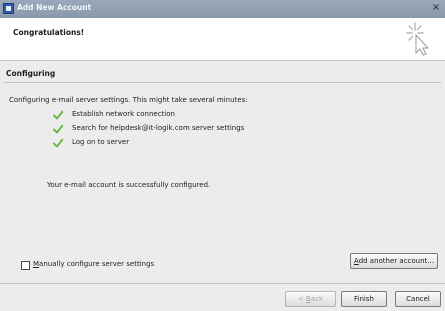  What do you see at coordinates (8, 8) in the screenshot?
I see `outlook-app-icon` at bounding box center [8, 8].